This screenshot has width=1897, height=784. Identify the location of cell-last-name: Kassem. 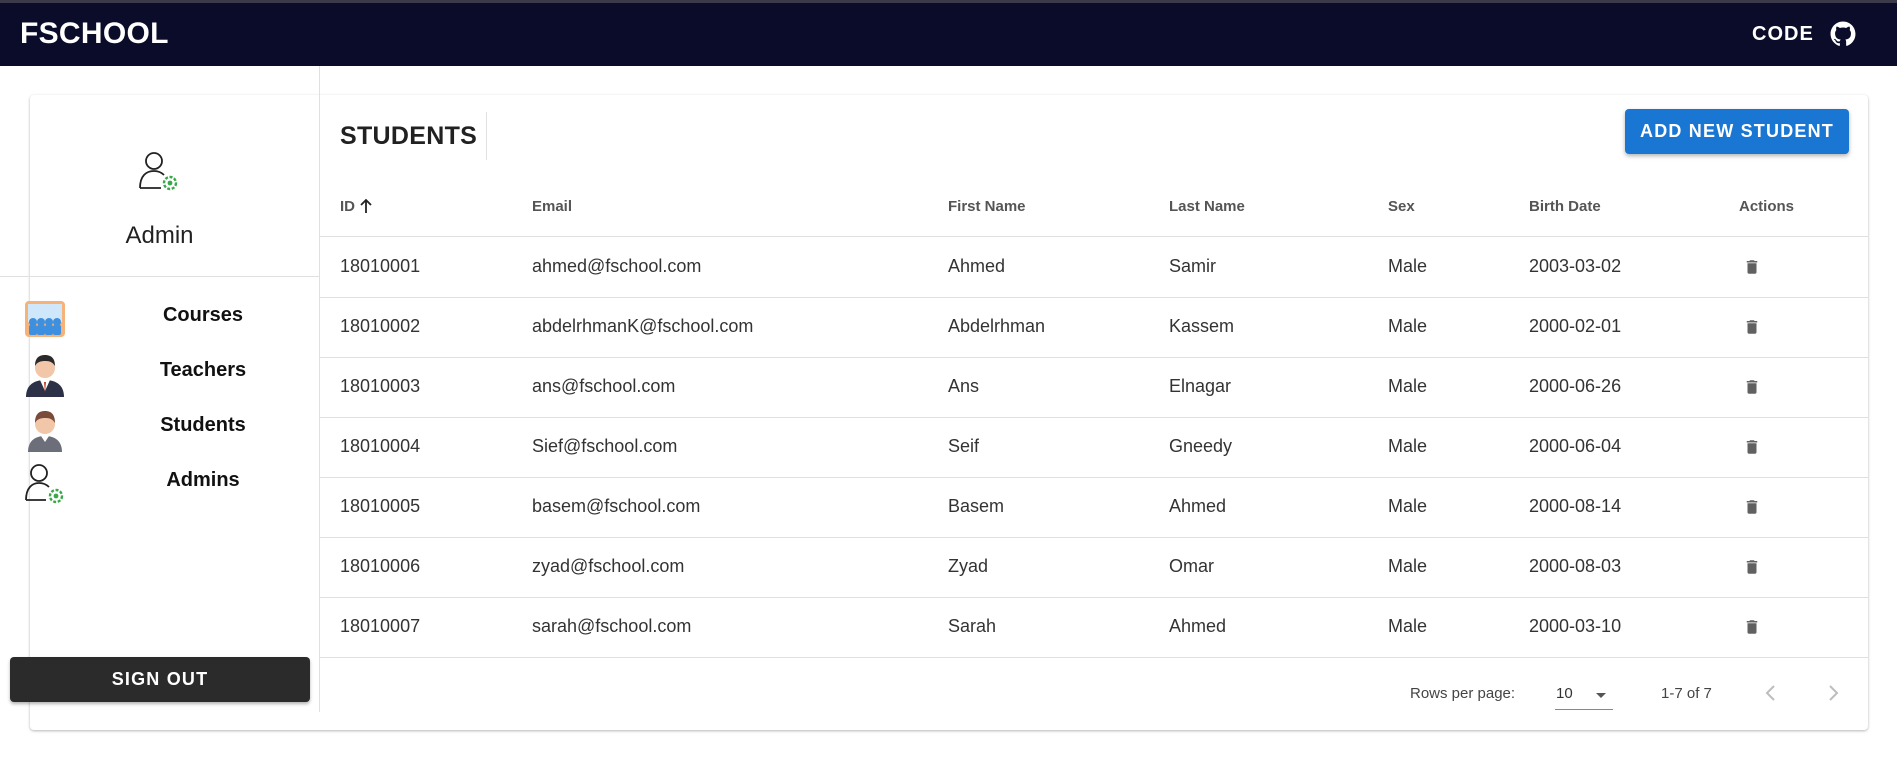
(1202, 326).